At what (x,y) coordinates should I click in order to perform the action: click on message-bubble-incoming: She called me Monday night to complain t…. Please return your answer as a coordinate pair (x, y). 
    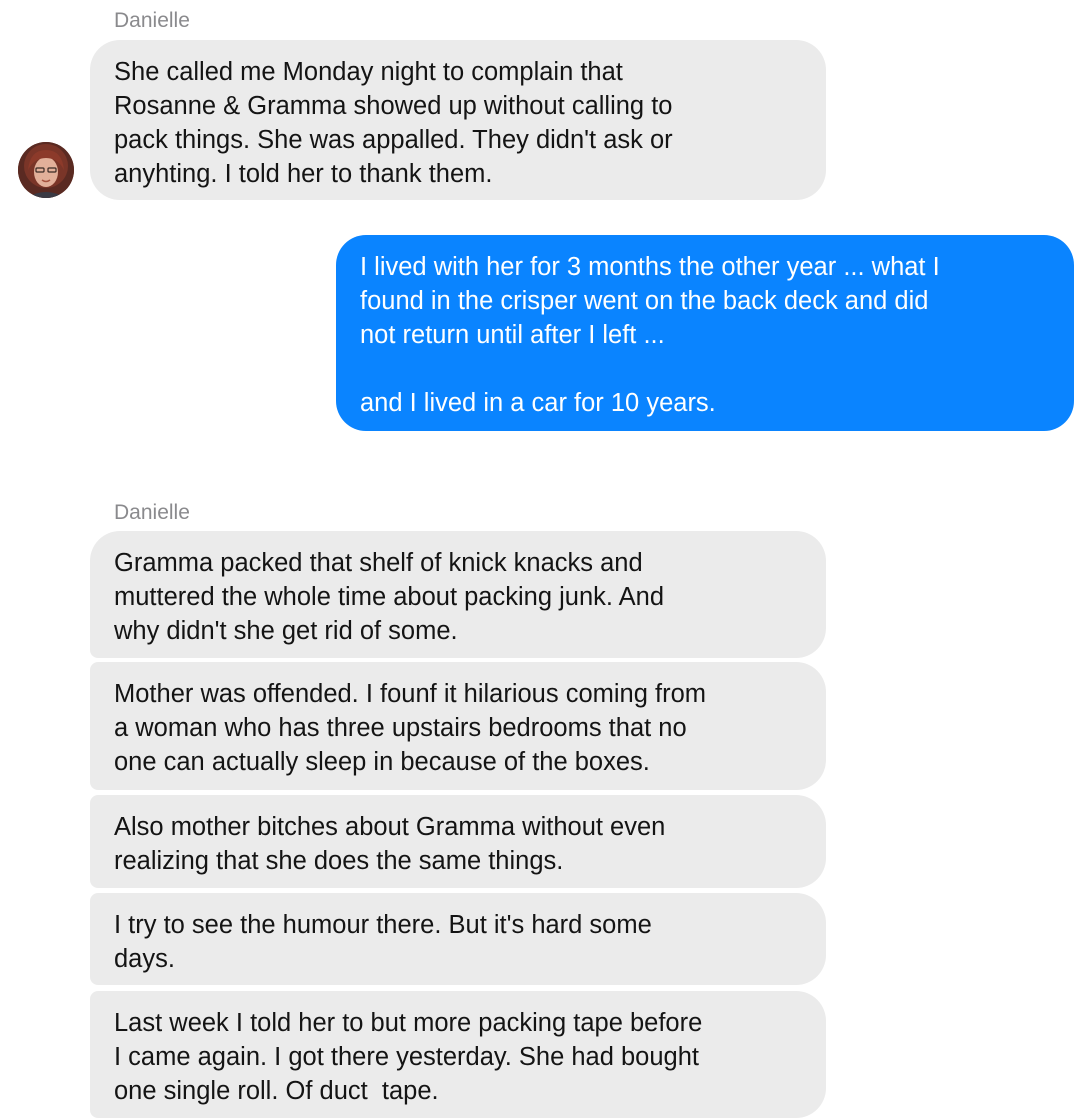
    Looking at the image, I should click on (458, 120).